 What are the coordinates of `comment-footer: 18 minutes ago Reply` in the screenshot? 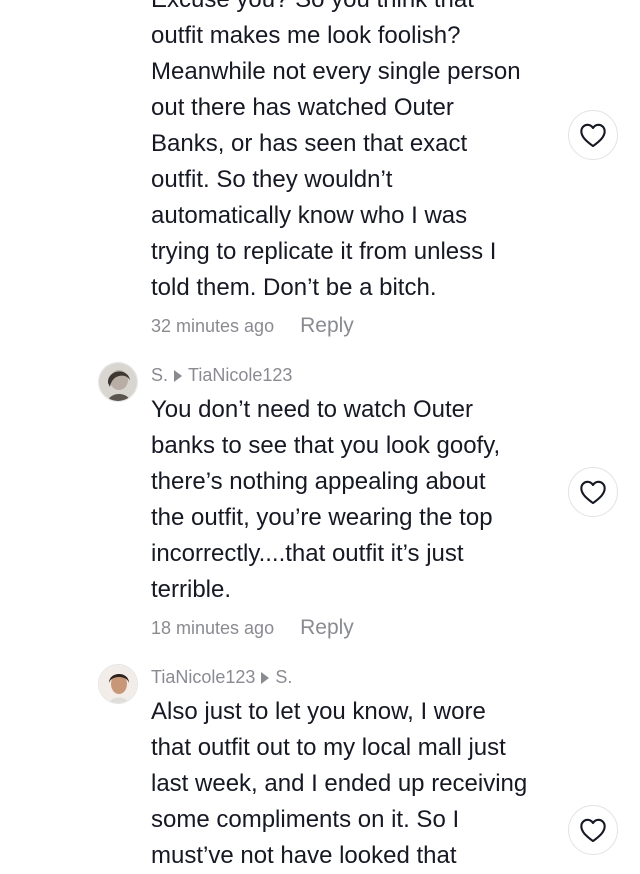 It's located at (252, 628).